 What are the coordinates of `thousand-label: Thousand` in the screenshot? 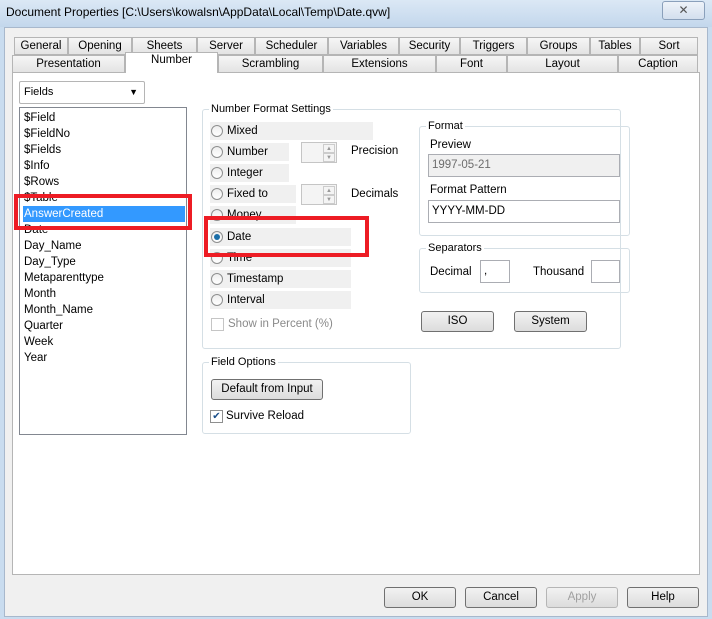 It's located at (559, 272).